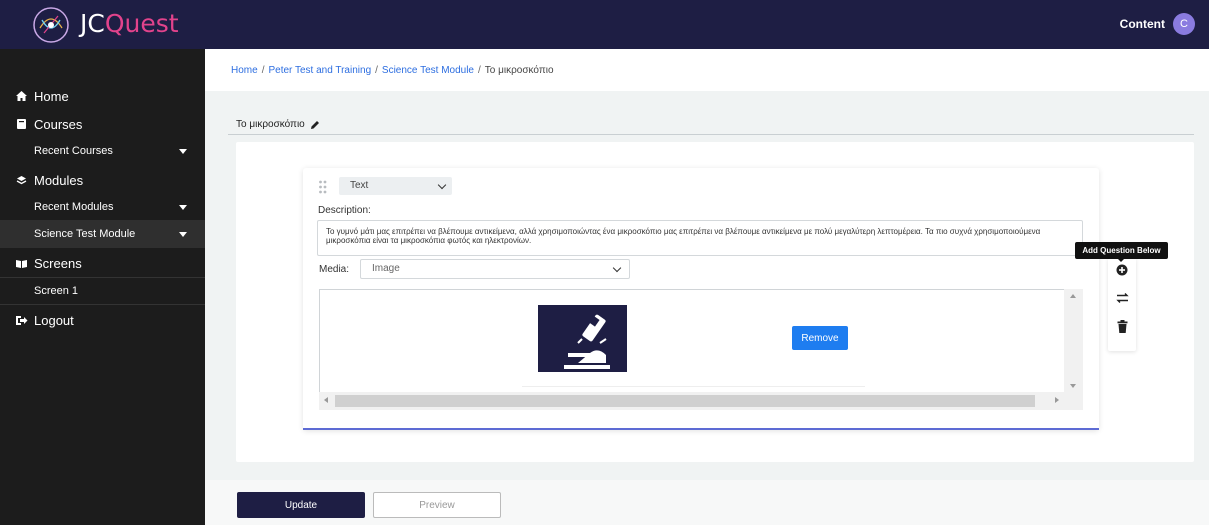 The height and width of the screenshot is (525, 1209). What do you see at coordinates (1057, 400) in the screenshot?
I see `scroll-right-icon` at bounding box center [1057, 400].